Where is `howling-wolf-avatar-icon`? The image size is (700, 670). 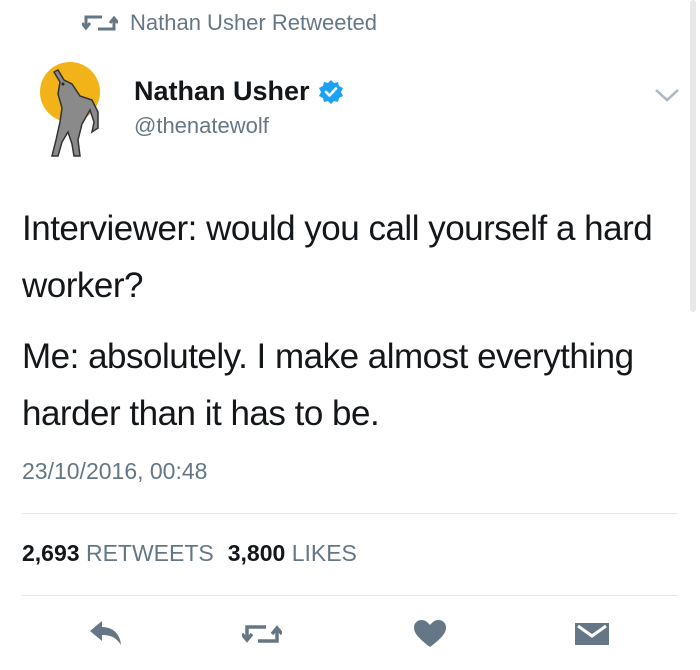 howling-wolf-avatar-icon is located at coordinates (70, 109).